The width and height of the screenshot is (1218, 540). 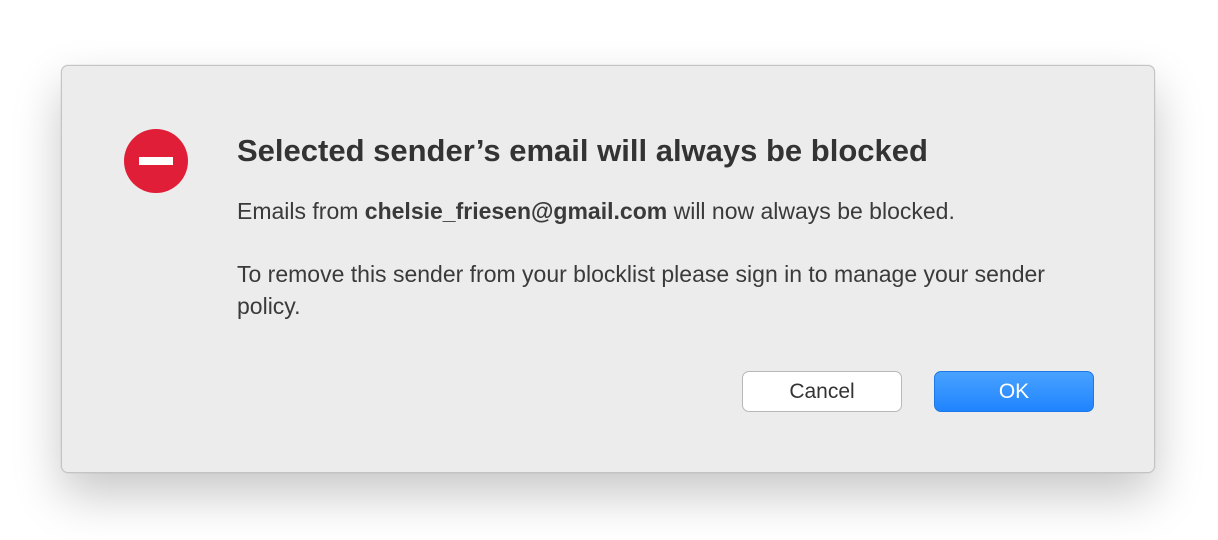 I want to click on stop-icon-bar, so click(x=156, y=161).